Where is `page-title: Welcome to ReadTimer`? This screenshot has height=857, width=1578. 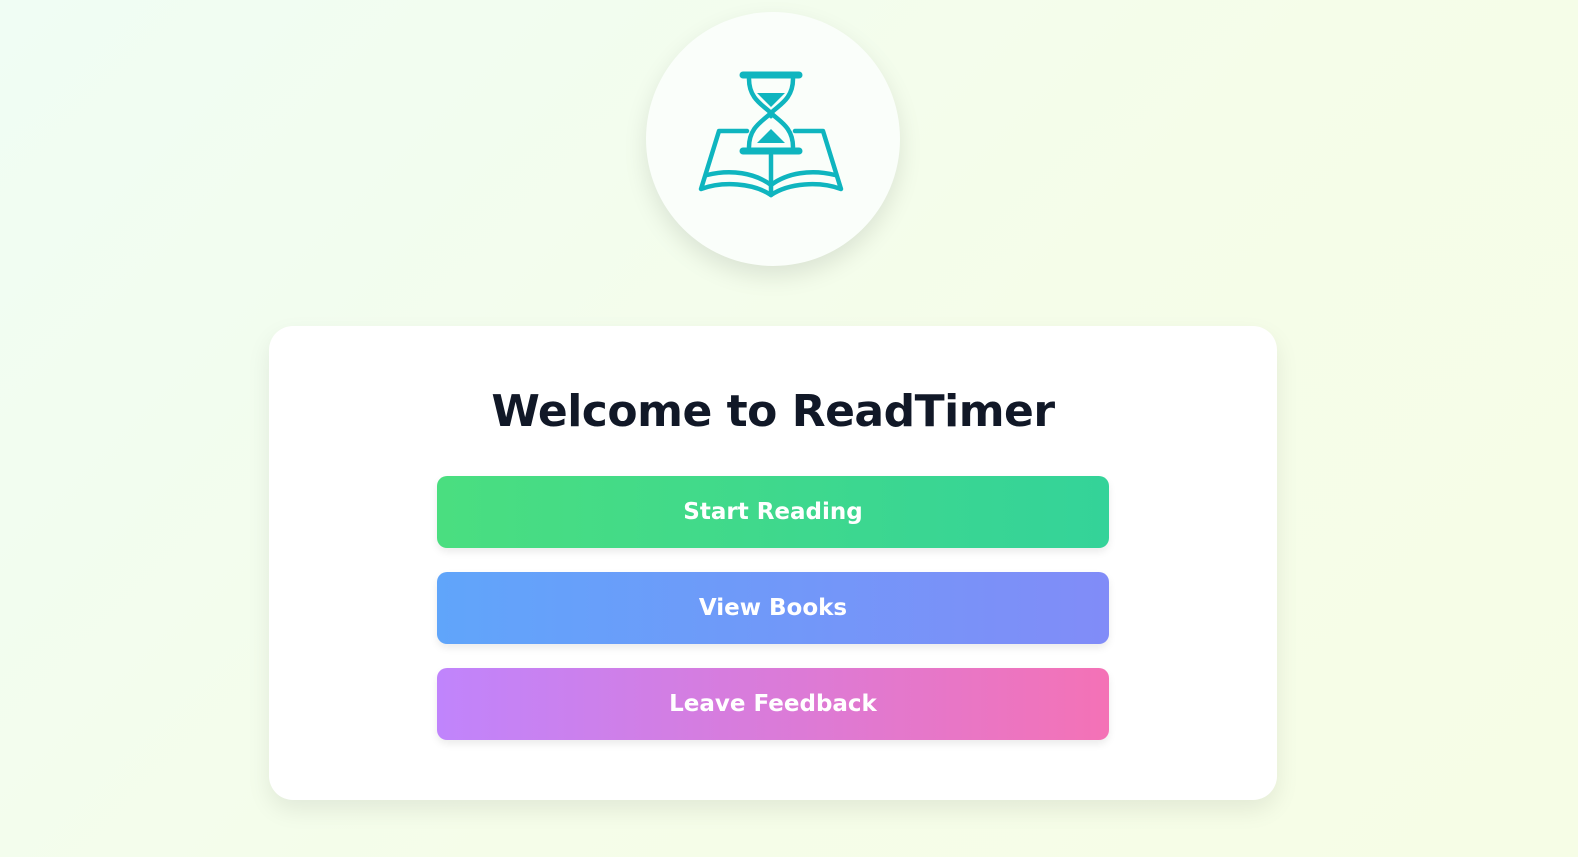 page-title: Welcome to ReadTimer is located at coordinates (773, 411).